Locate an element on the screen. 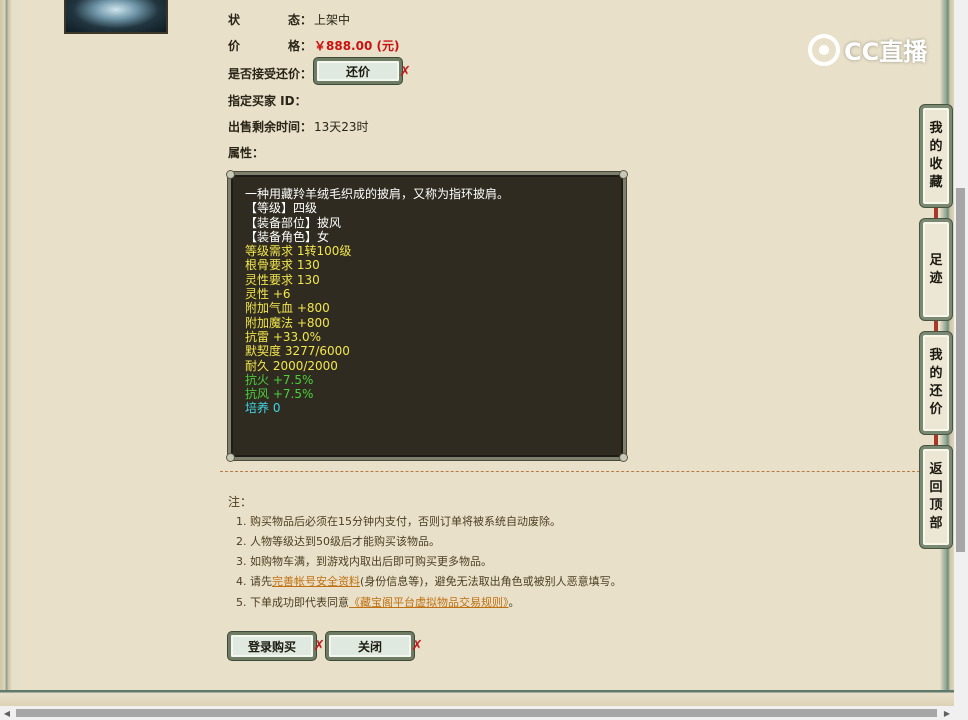 The width and height of the screenshot is (968, 720). tab-my-favorites: 我的收藏 is located at coordinates (936, 156).